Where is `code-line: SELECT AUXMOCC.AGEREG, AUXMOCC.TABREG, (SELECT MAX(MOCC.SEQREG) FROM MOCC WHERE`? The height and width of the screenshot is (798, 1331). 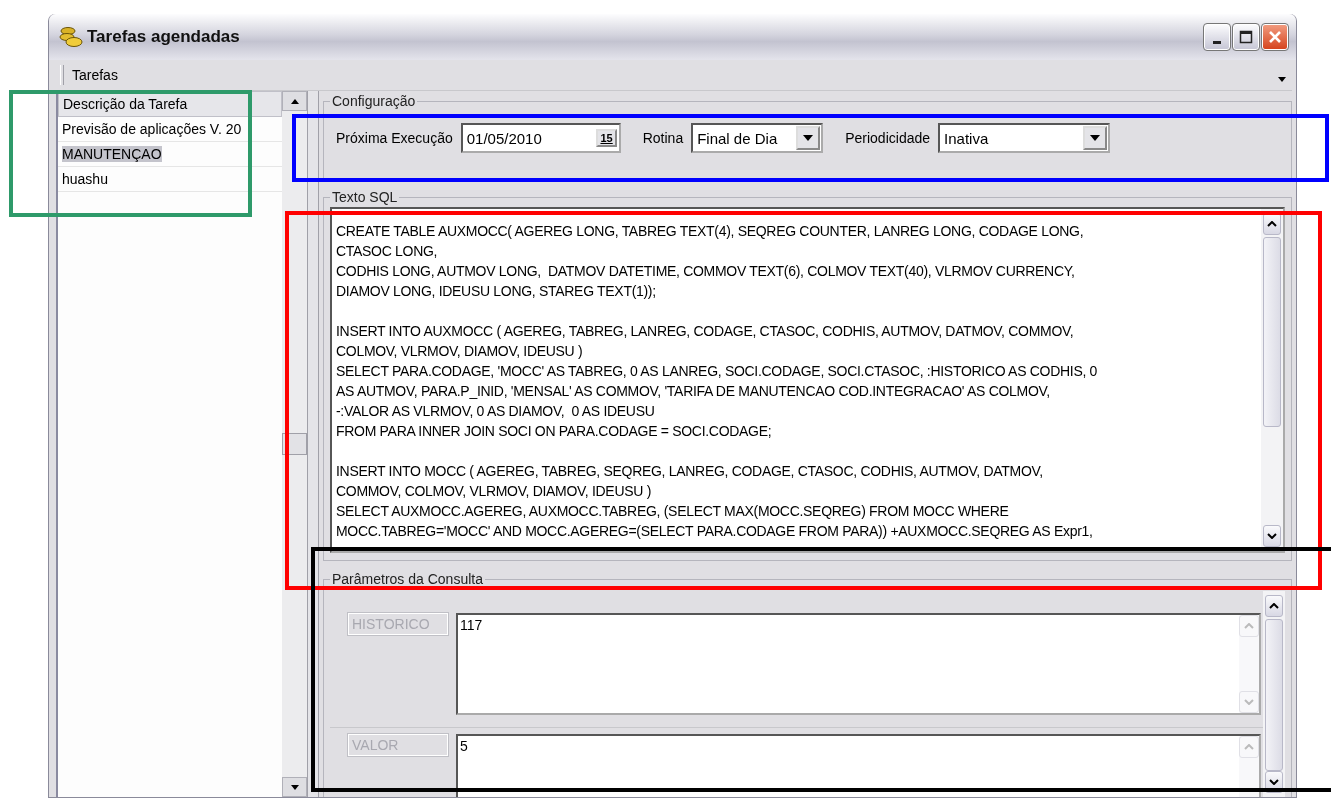
code-line: SELECT AUXMOCC.AGEREG, AUXMOCC.TABREG, (SELECT MAX(MOCC.SEQREG) FROM MOCC WHERE is located at coordinates (673, 511).